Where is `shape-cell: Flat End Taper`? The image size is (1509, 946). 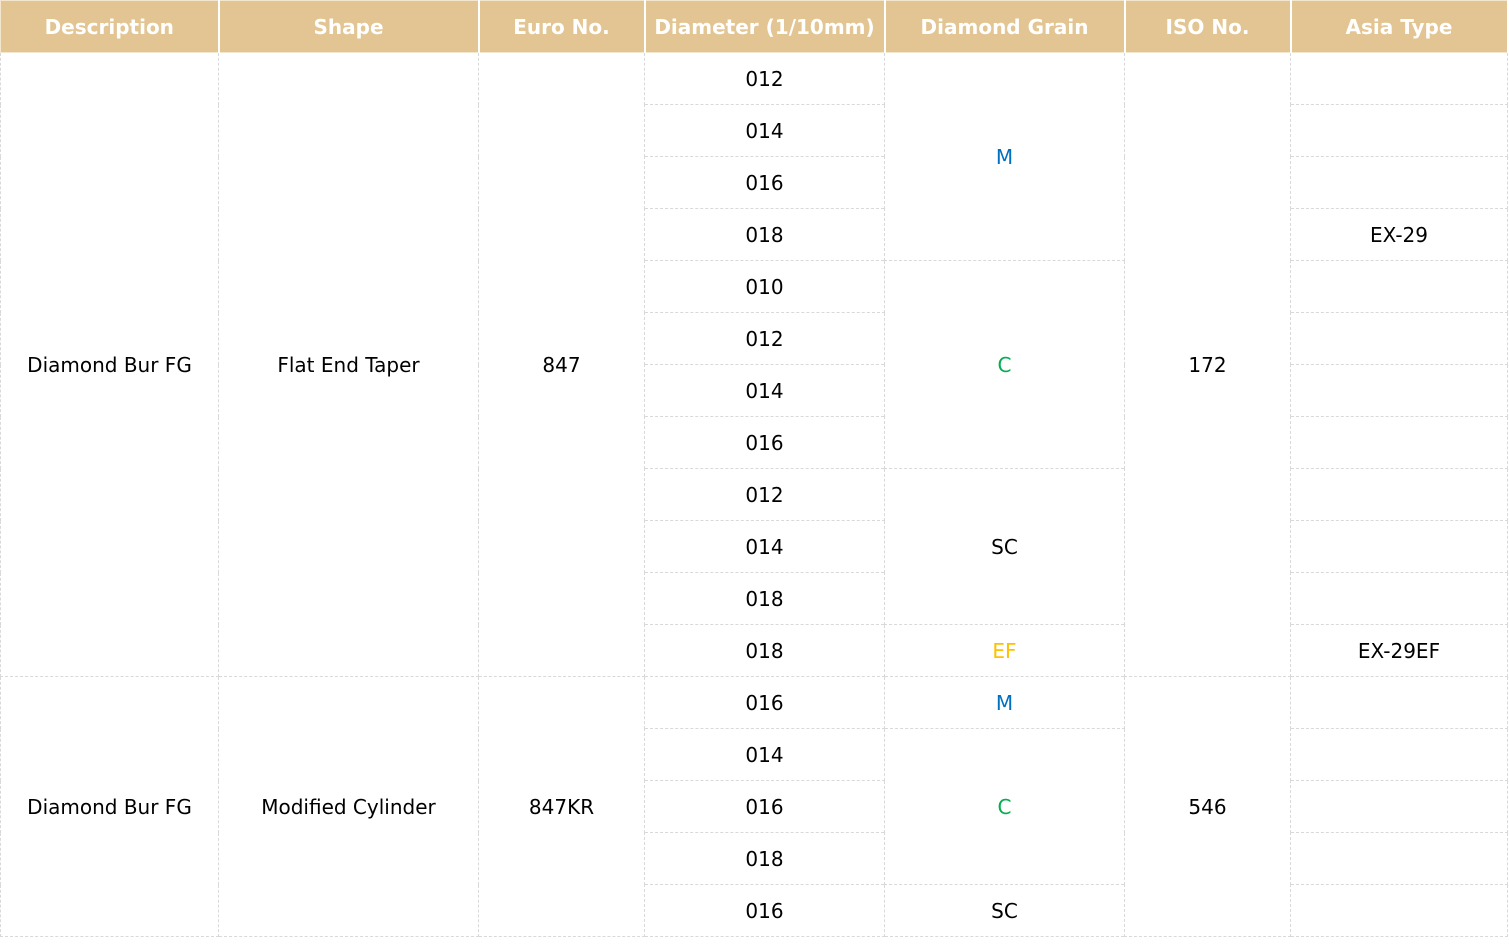
shape-cell: Flat End Taper is located at coordinates (348, 364).